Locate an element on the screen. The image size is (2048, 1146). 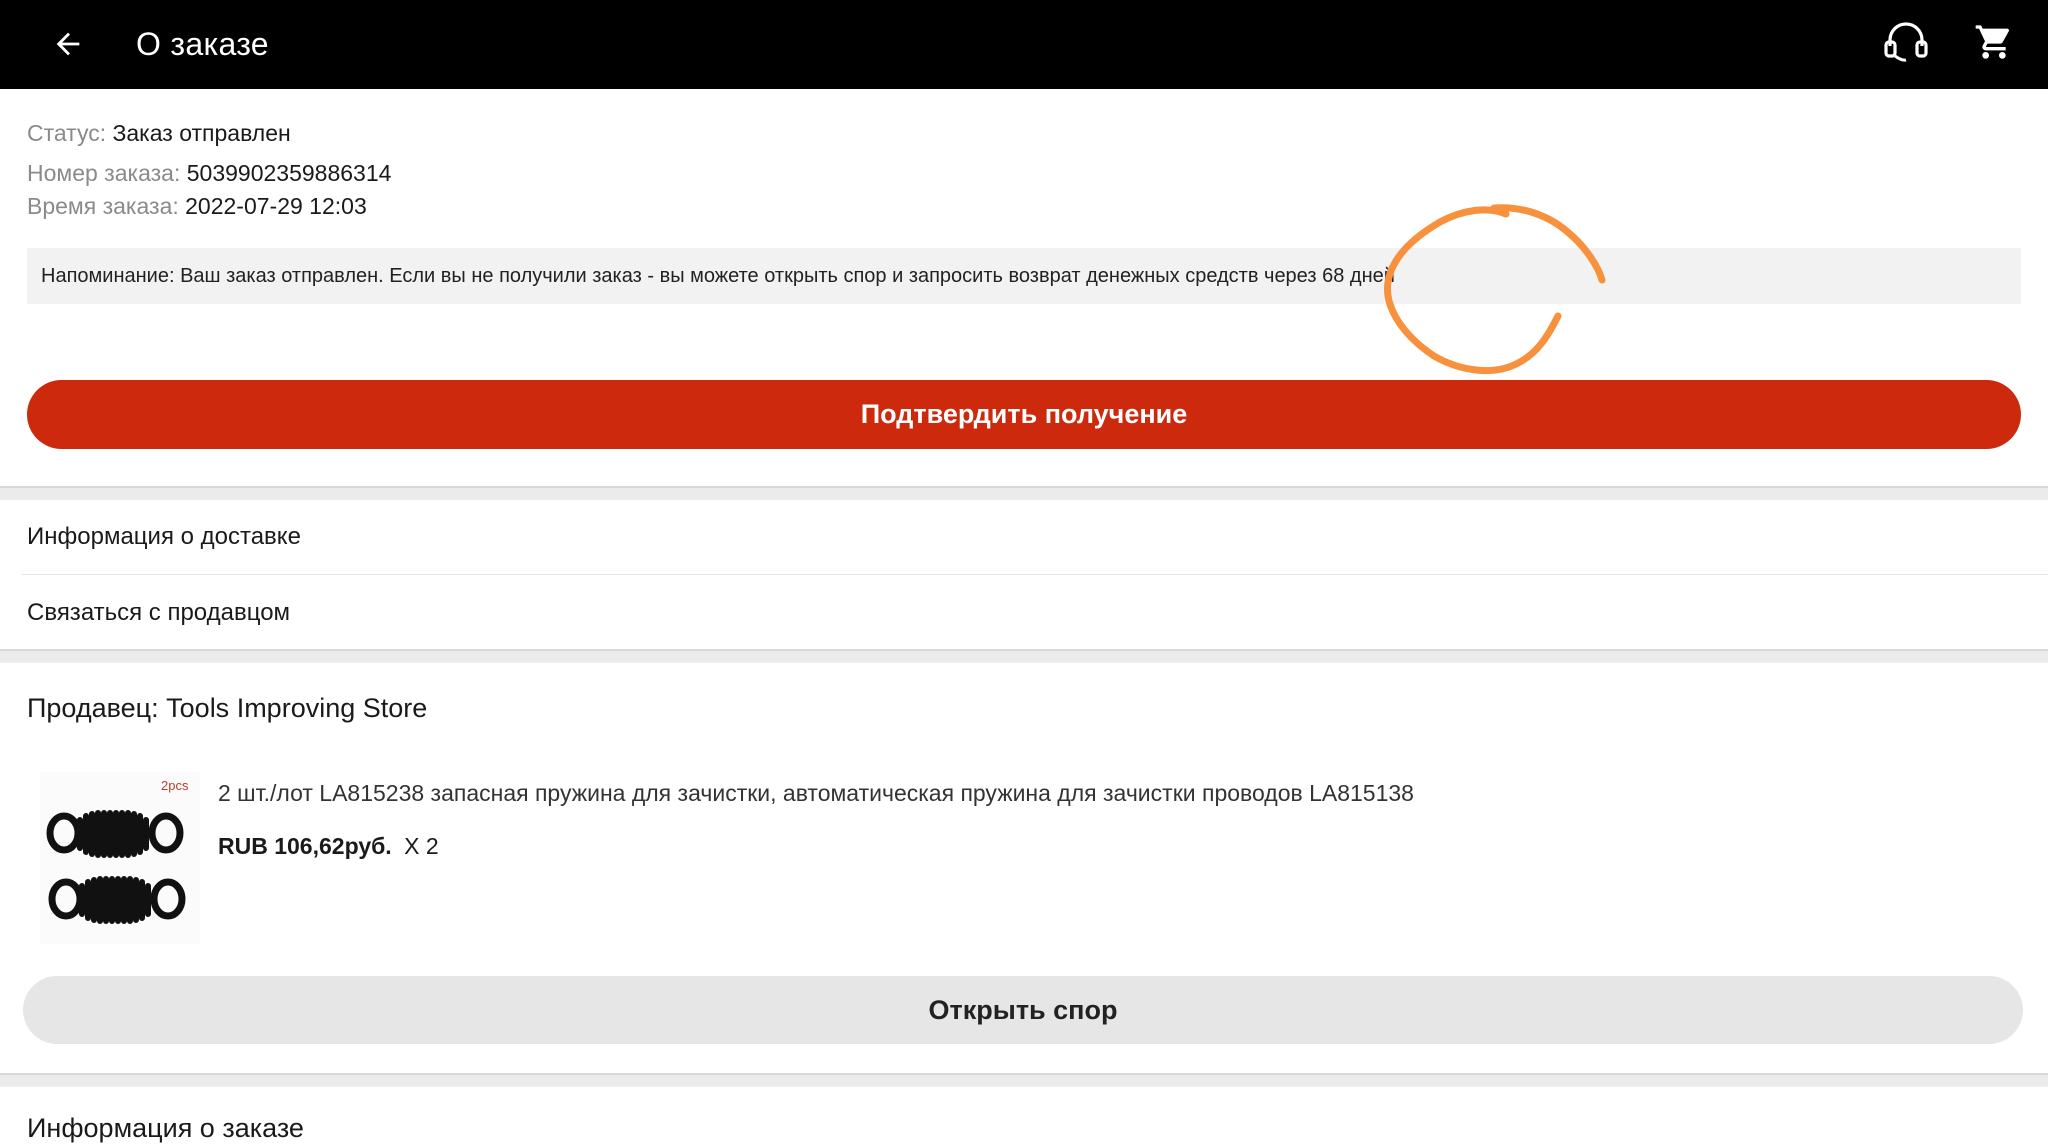
order-number: Номер заказа: 5039902359886314 is located at coordinates (209, 173).